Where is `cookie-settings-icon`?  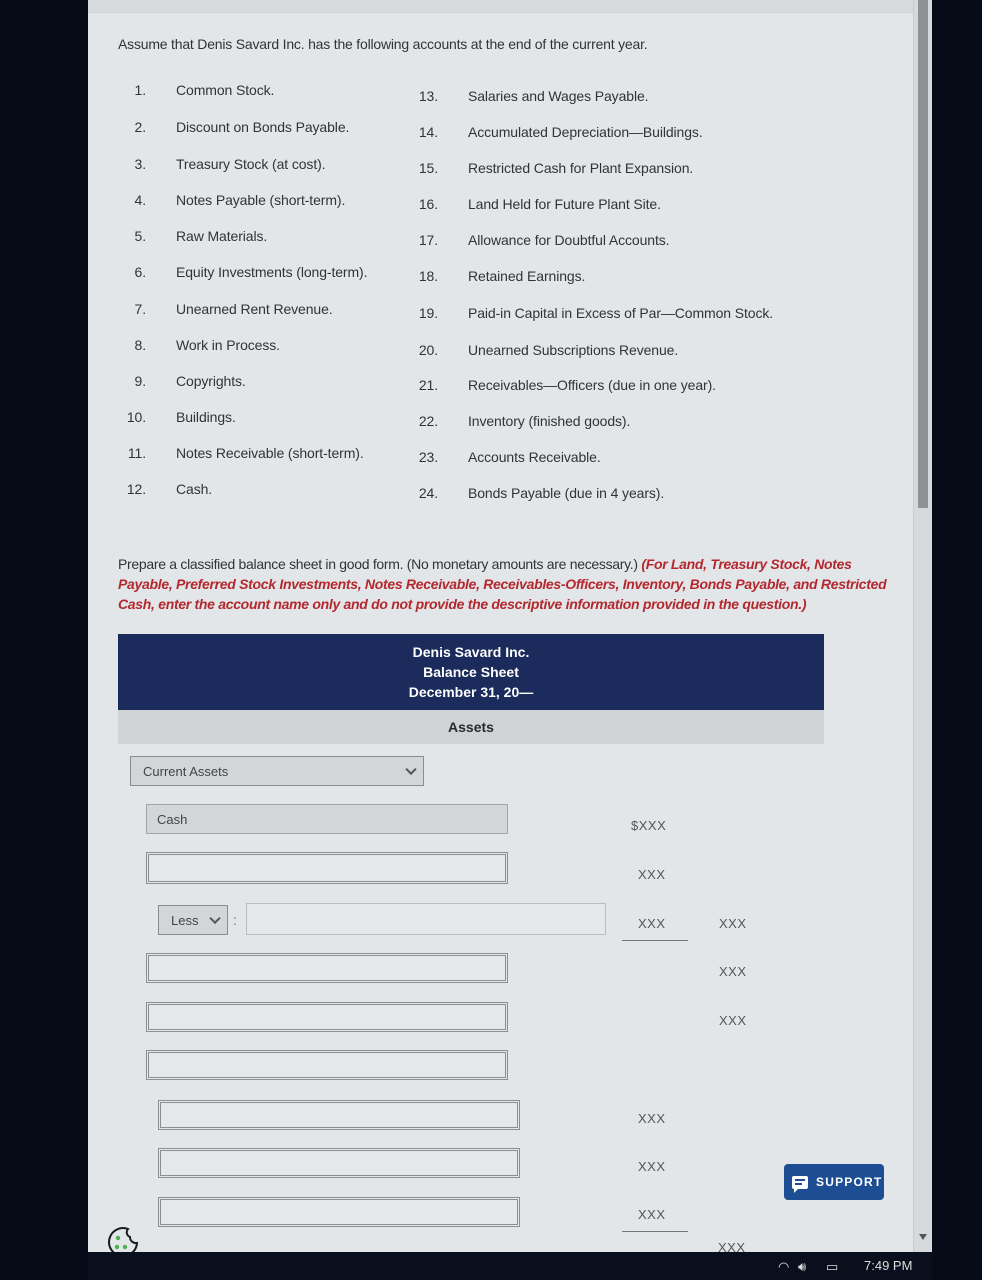 cookie-settings-icon is located at coordinates (123, 1239).